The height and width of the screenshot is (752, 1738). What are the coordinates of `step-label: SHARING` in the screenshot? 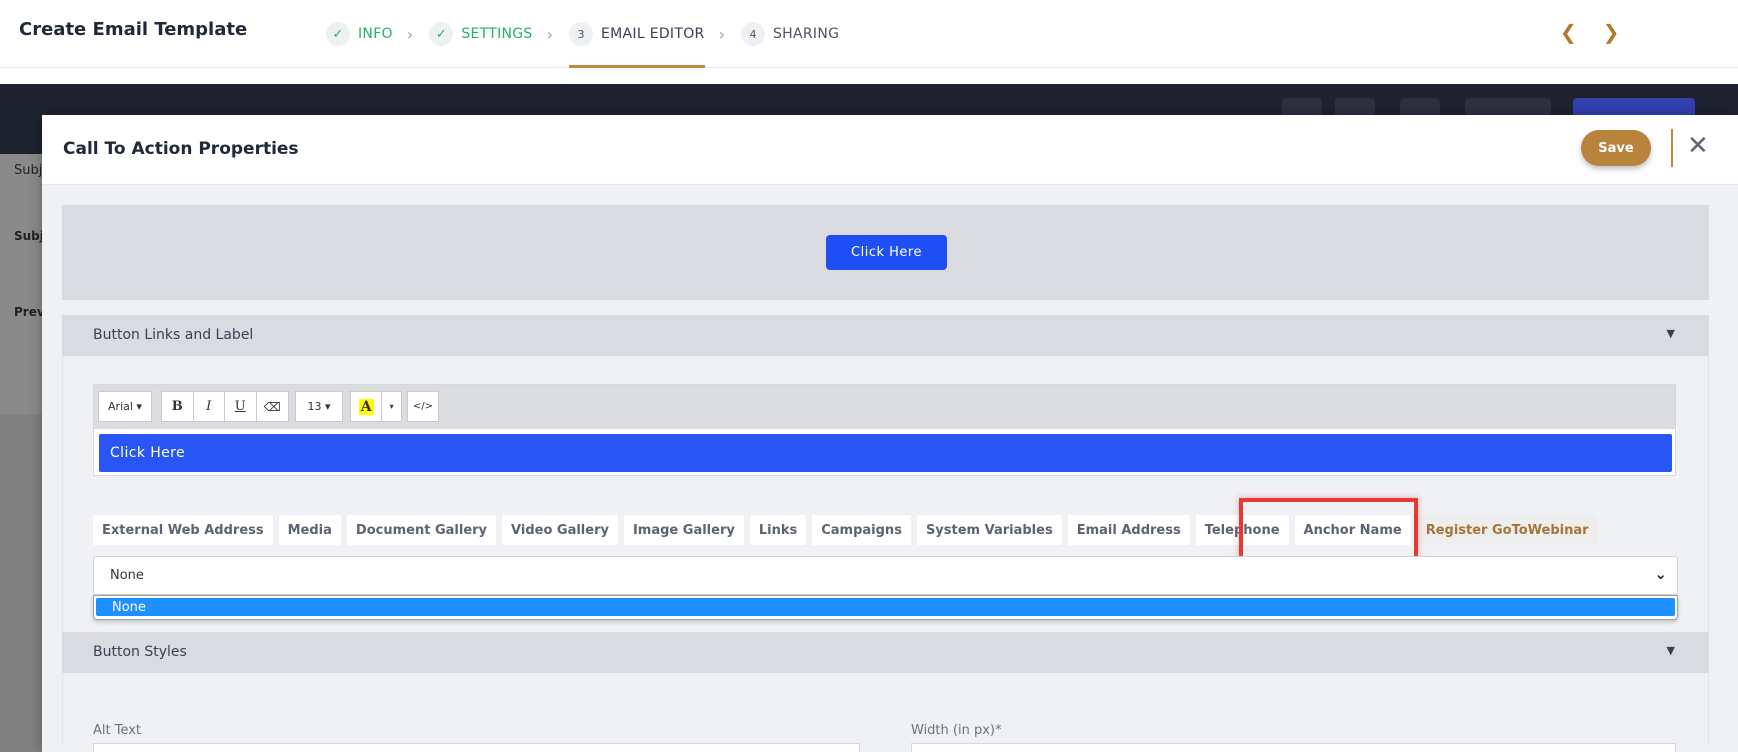 It's located at (806, 34).